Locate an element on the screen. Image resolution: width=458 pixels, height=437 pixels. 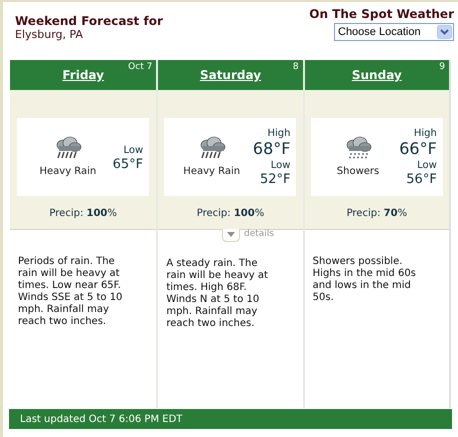
low-temperature: 65°F is located at coordinates (128, 164).